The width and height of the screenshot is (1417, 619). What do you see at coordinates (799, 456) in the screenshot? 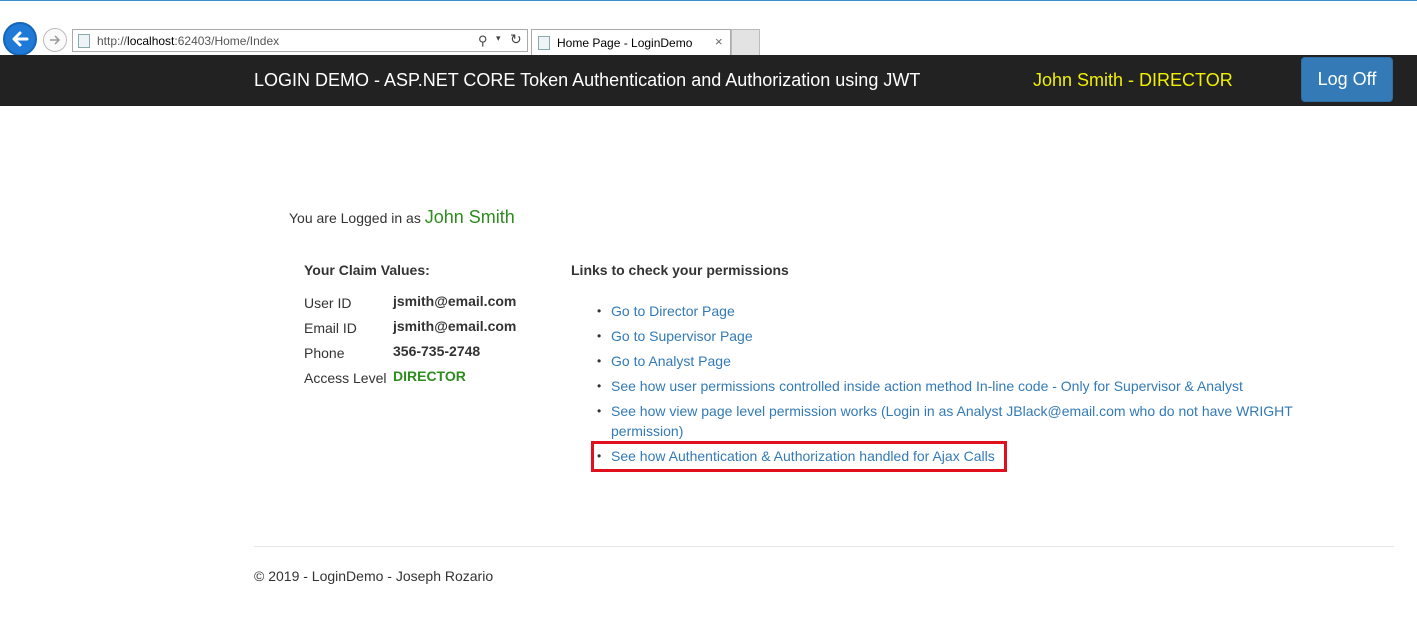
I see `highlight-box` at bounding box center [799, 456].